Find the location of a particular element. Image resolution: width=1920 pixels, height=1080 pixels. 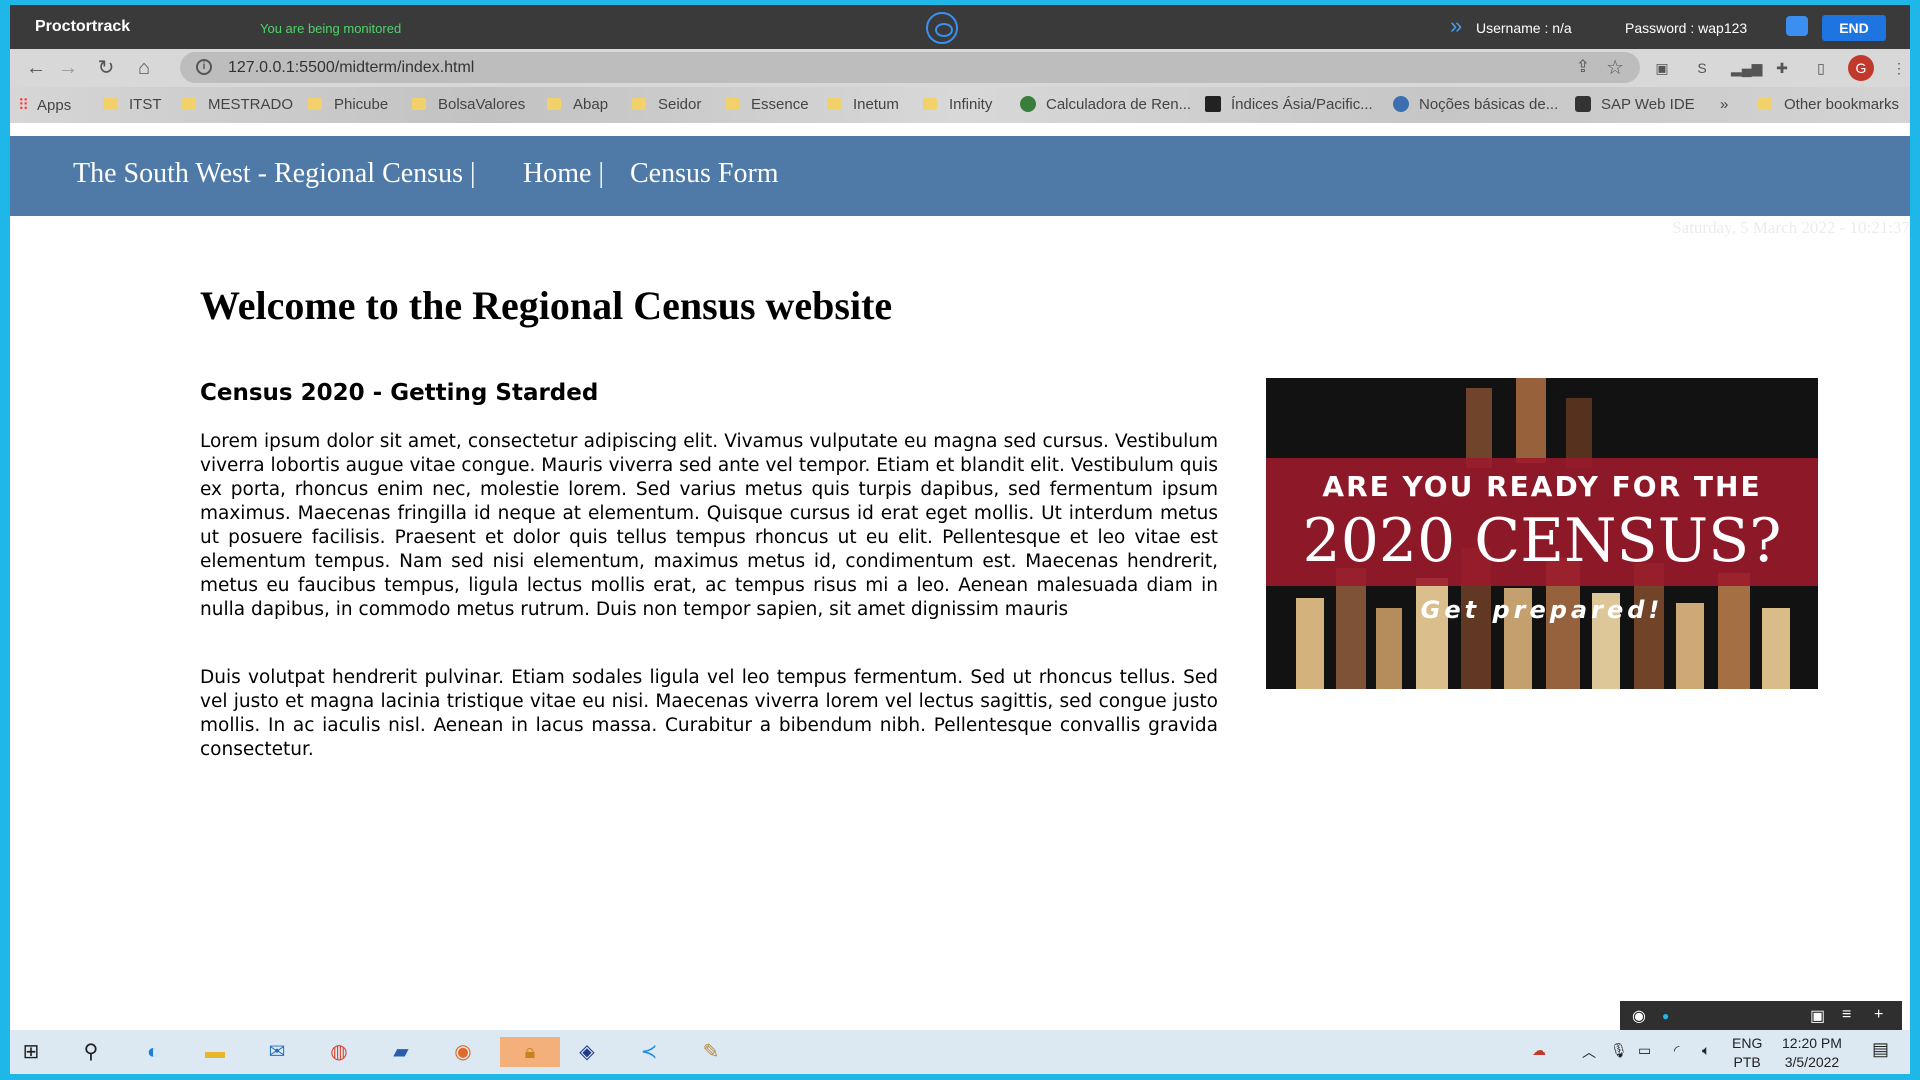

proctor-username: Username : n/a is located at coordinates (1524, 28).